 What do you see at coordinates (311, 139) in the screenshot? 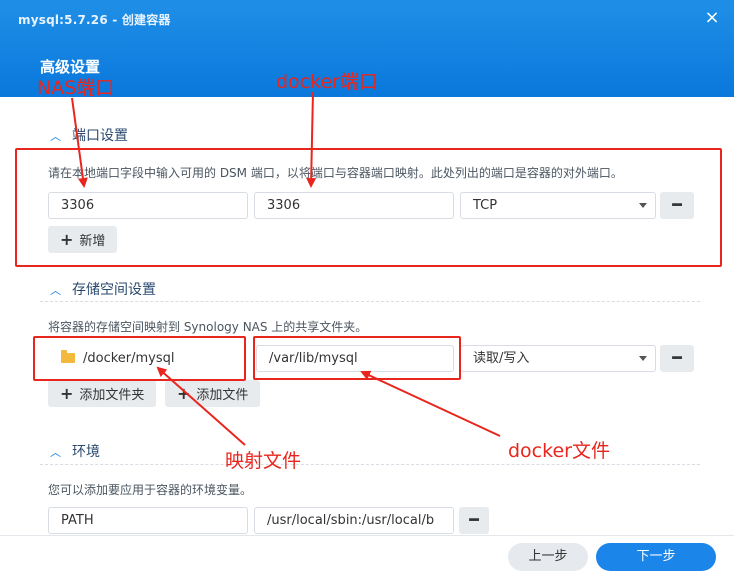
I see `arrow-docker-port` at bounding box center [311, 139].